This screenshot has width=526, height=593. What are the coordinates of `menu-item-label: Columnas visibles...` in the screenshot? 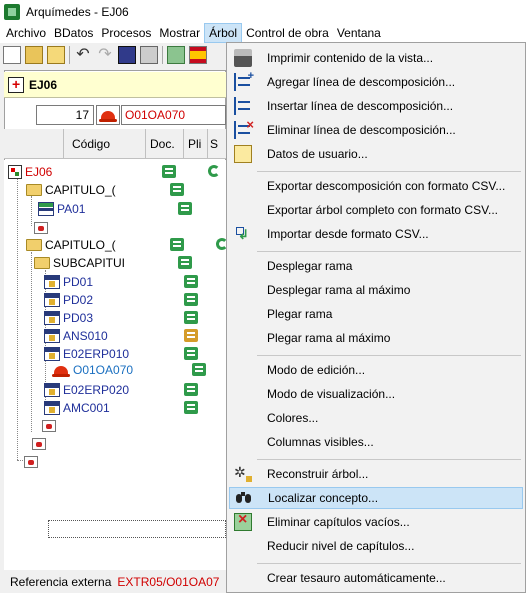 It's located at (320, 442).